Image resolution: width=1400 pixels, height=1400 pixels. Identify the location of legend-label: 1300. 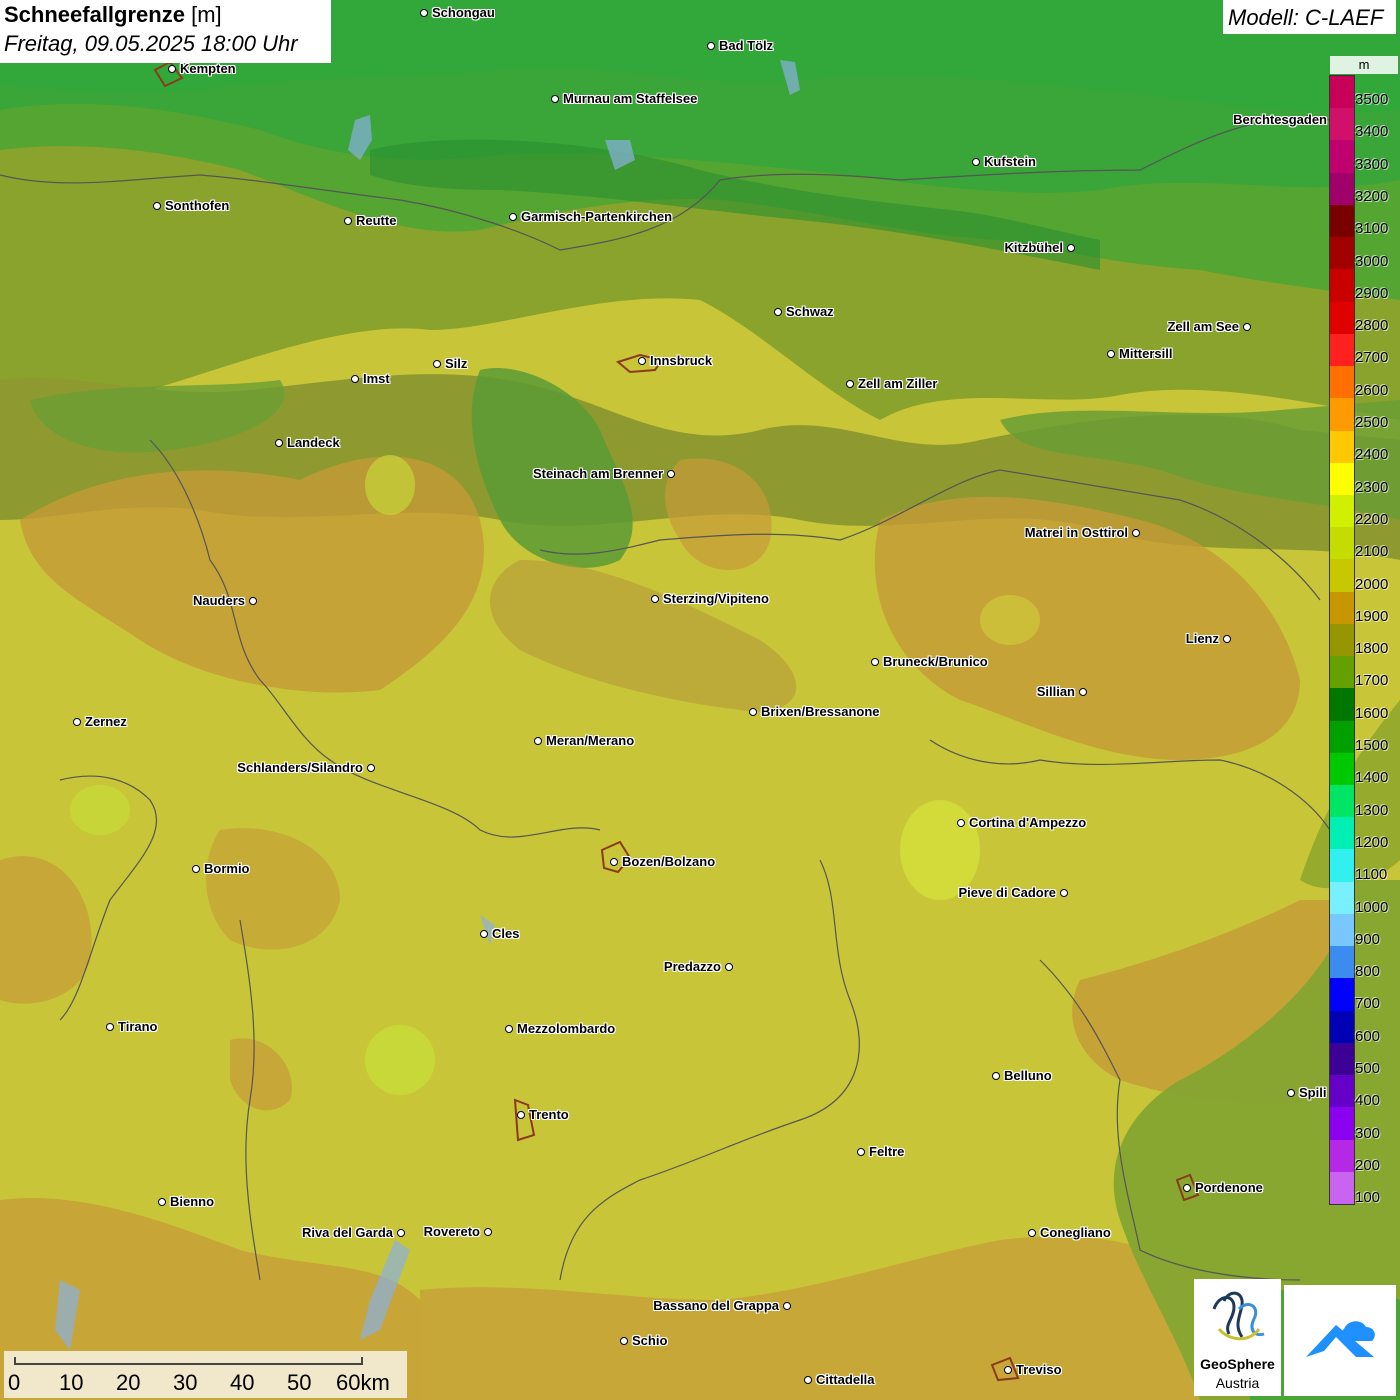
(1372, 810).